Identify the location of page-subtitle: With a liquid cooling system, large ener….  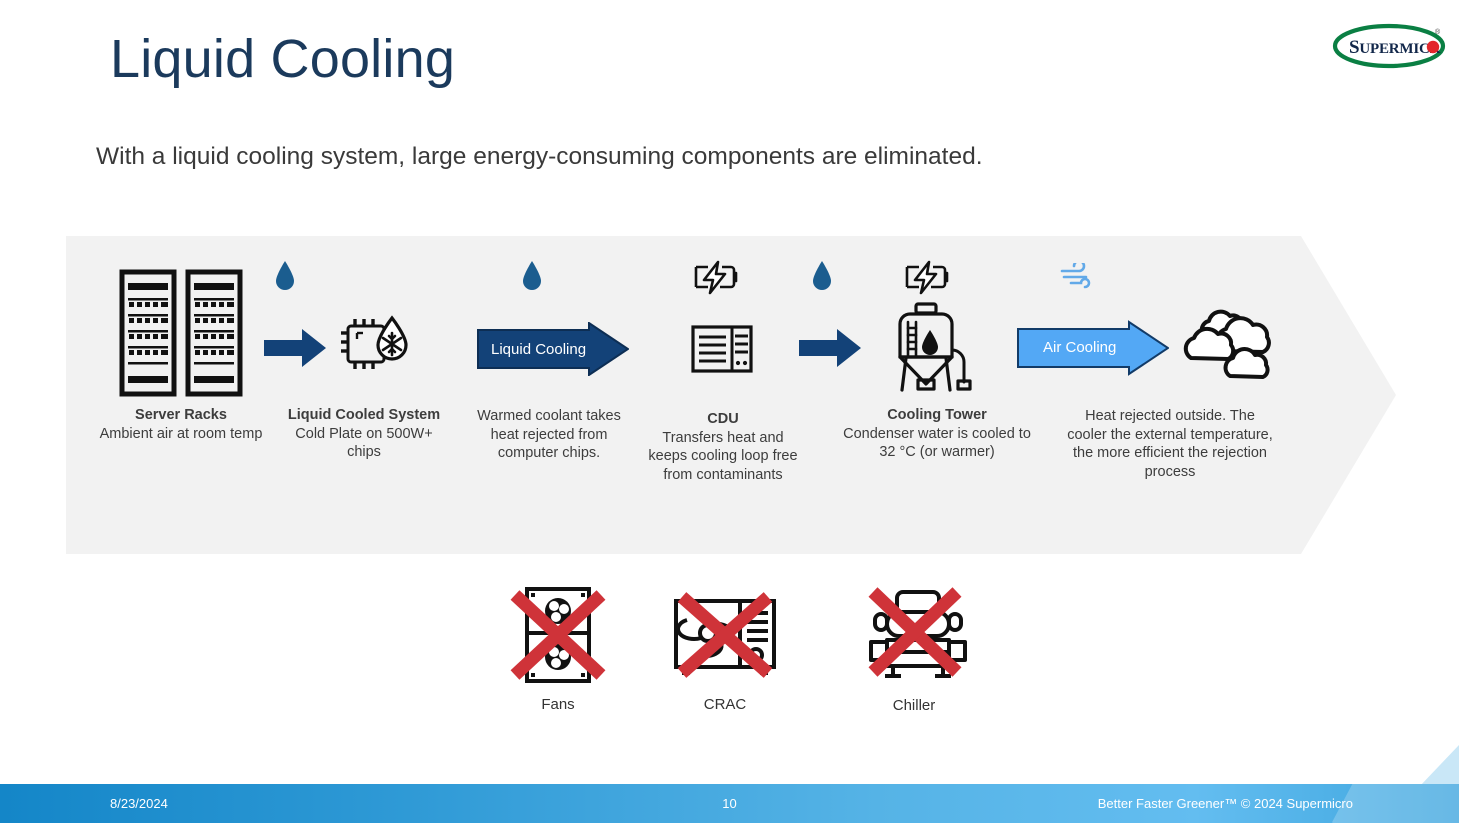
(539, 156).